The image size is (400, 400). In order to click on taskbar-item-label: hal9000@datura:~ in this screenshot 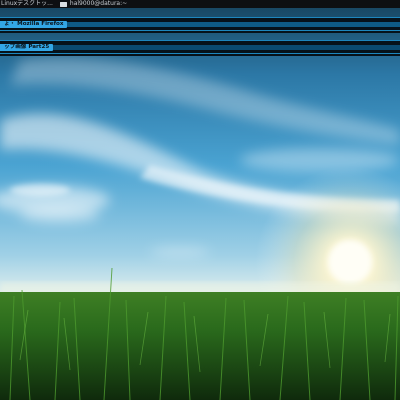, I will do `click(98, 3)`.